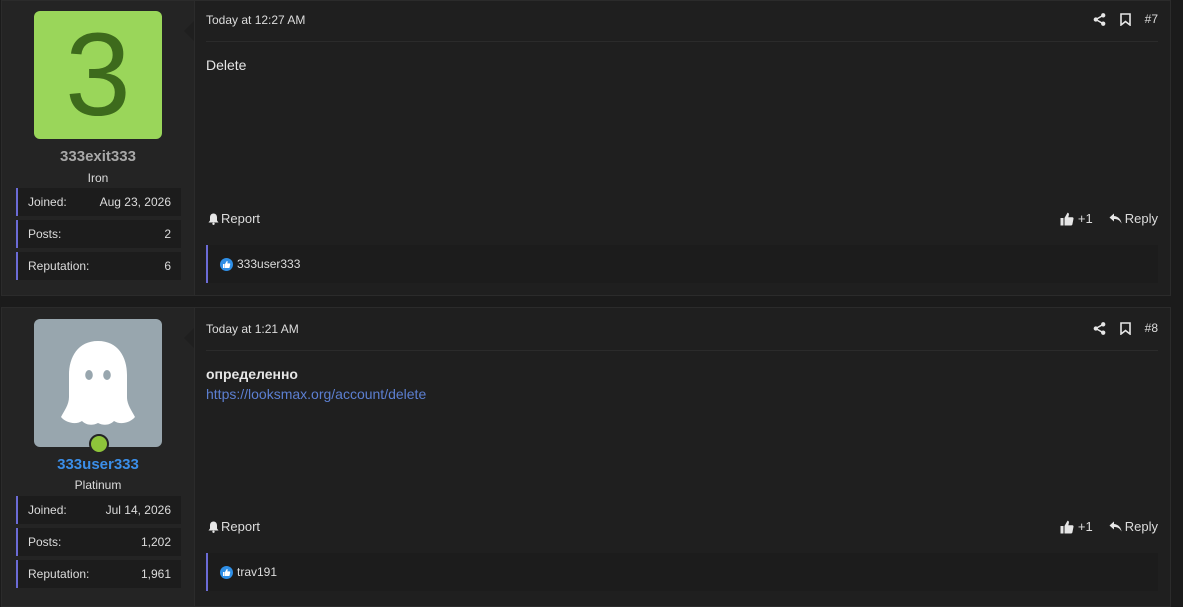 This screenshot has height=607, width=1183. I want to click on stat-value: 2, so click(167, 234).